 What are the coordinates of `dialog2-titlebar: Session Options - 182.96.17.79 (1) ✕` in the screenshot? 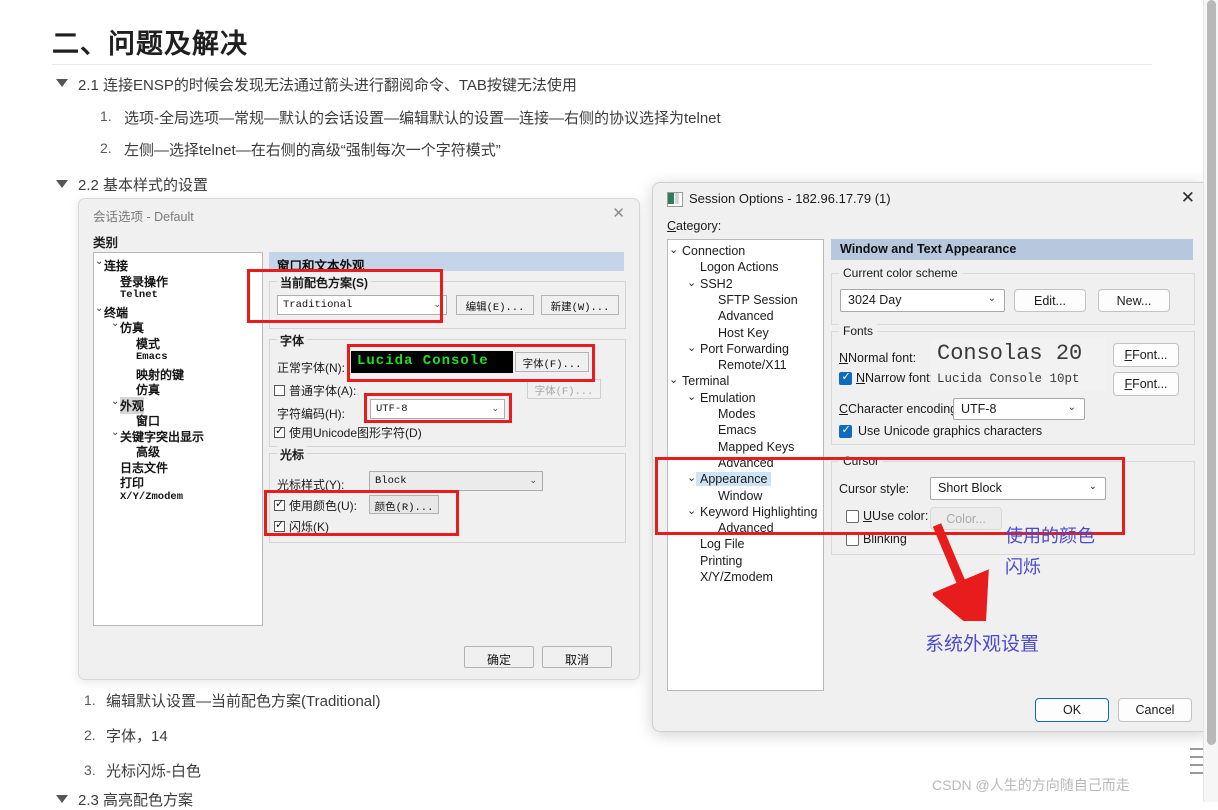 It's located at (931, 199).